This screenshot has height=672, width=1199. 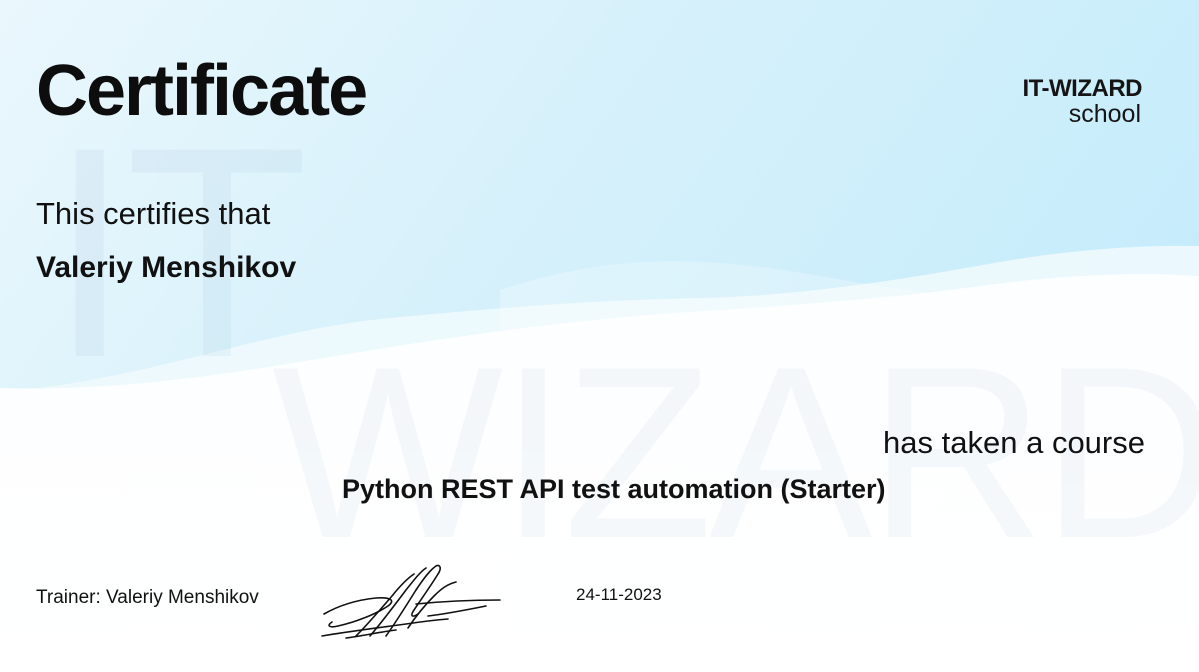 I want to click on trainer-label: Trainer: Valeriy Menshikov, so click(x=147, y=597).